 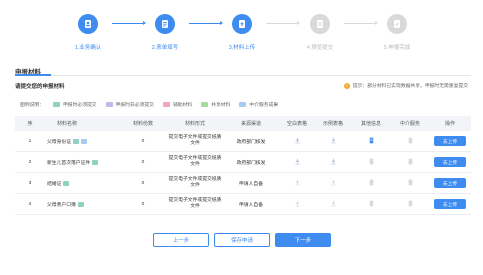 What do you see at coordinates (250, 124) in the screenshot?
I see `col-header: 来源渠道` at bounding box center [250, 124].